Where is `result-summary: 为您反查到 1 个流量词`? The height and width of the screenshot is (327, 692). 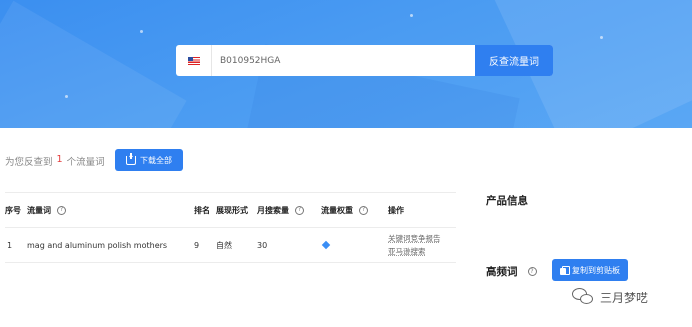
result-summary: 为您反查到 1 个流量词 is located at coordinates (55, 161).